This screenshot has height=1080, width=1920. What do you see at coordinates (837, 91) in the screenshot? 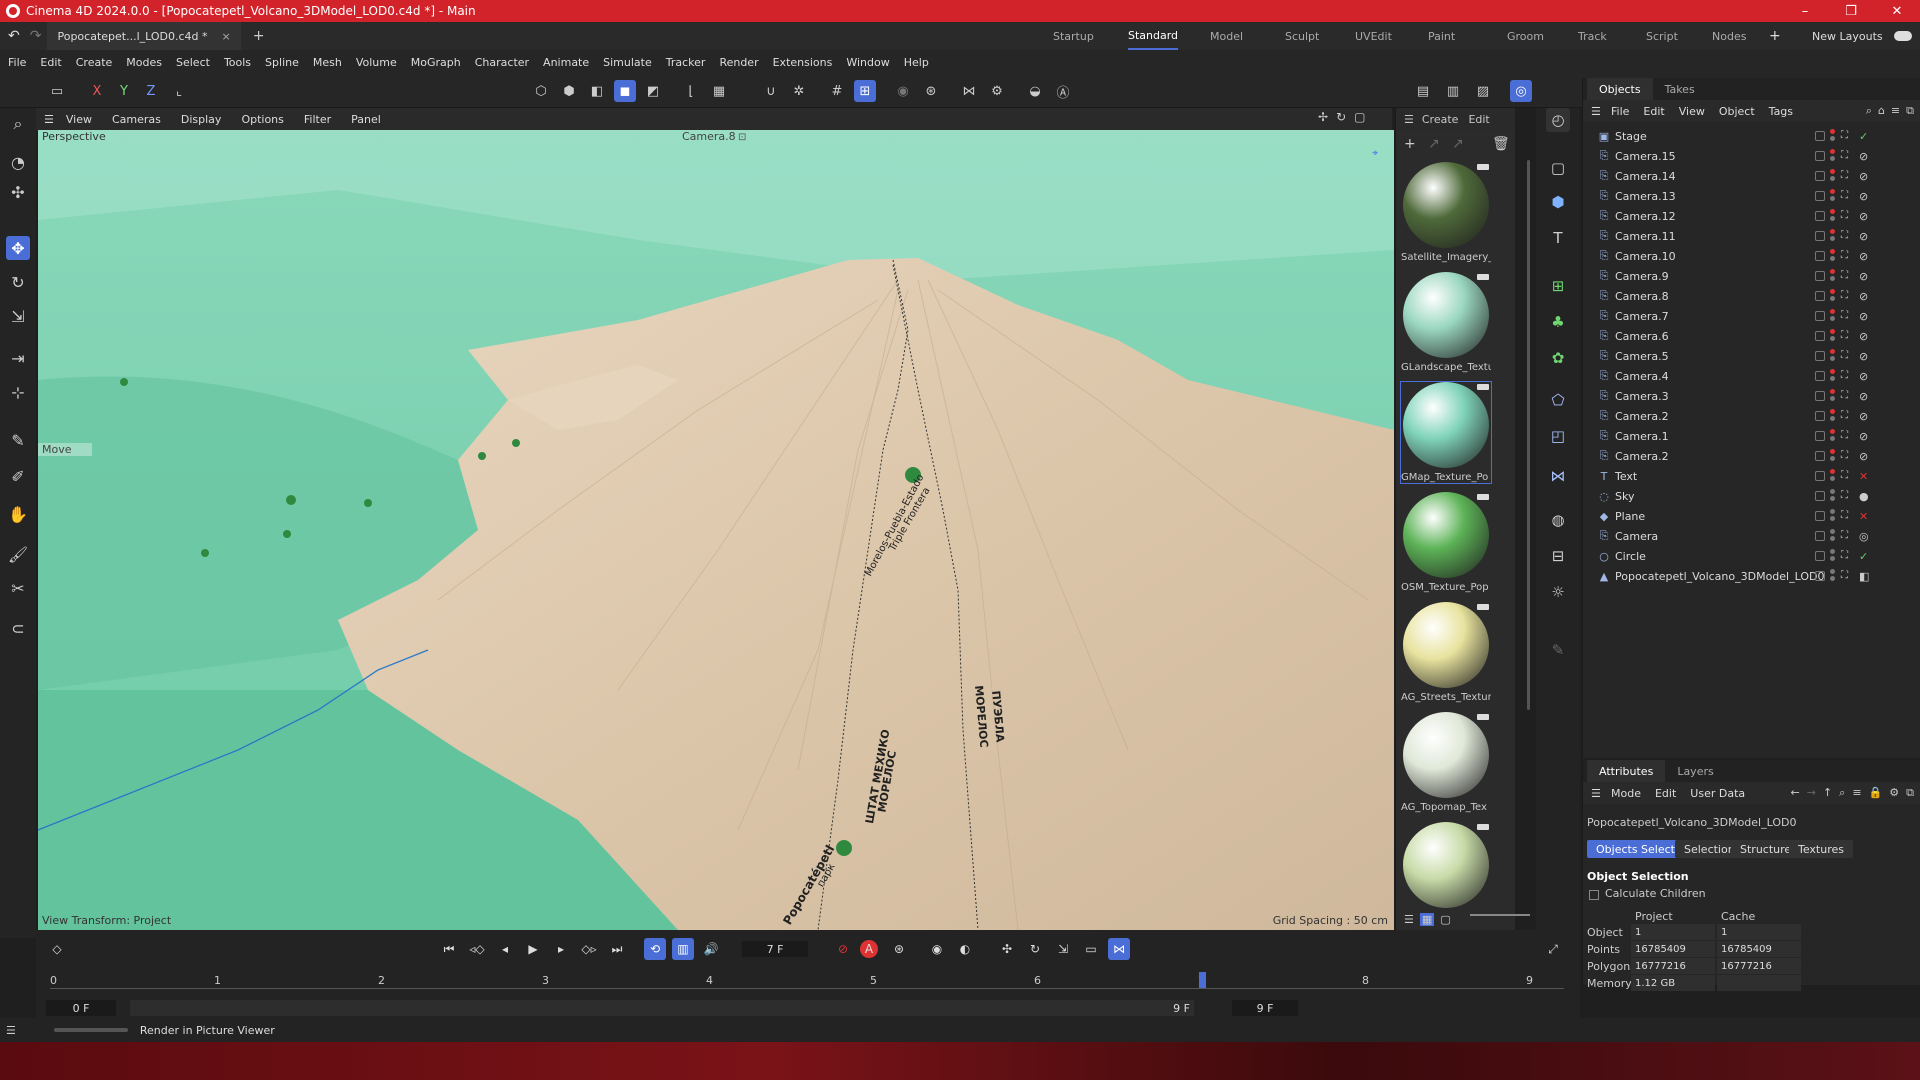
I see `grid-snap-icon: #` at bounding box center [837, 91].